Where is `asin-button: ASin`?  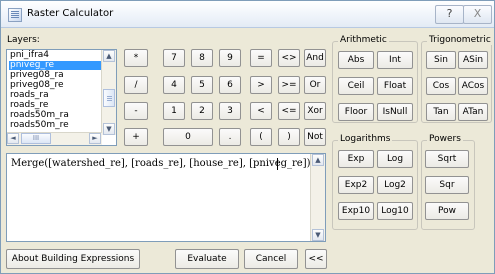
asin-button: ASin is located at coordinates (473, 60).